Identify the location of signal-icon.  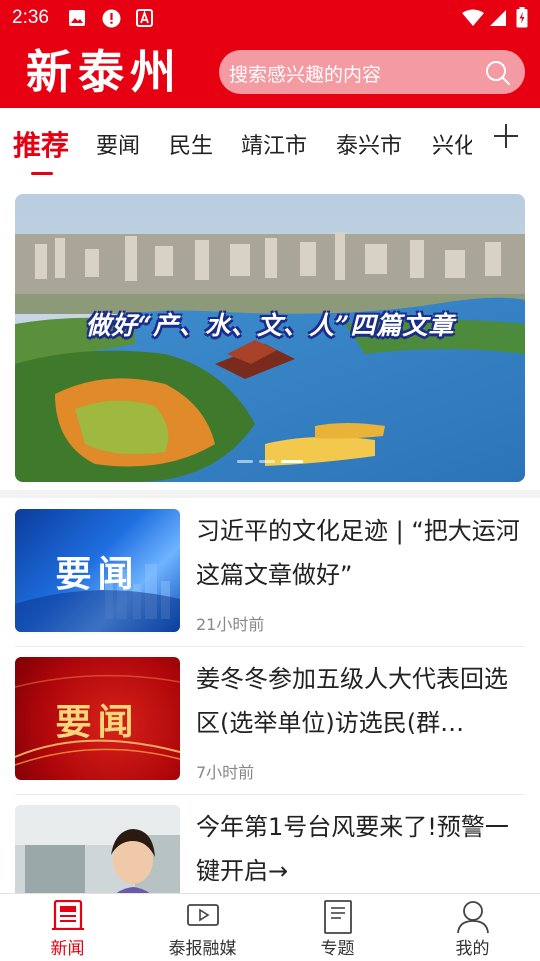
(498, 20).